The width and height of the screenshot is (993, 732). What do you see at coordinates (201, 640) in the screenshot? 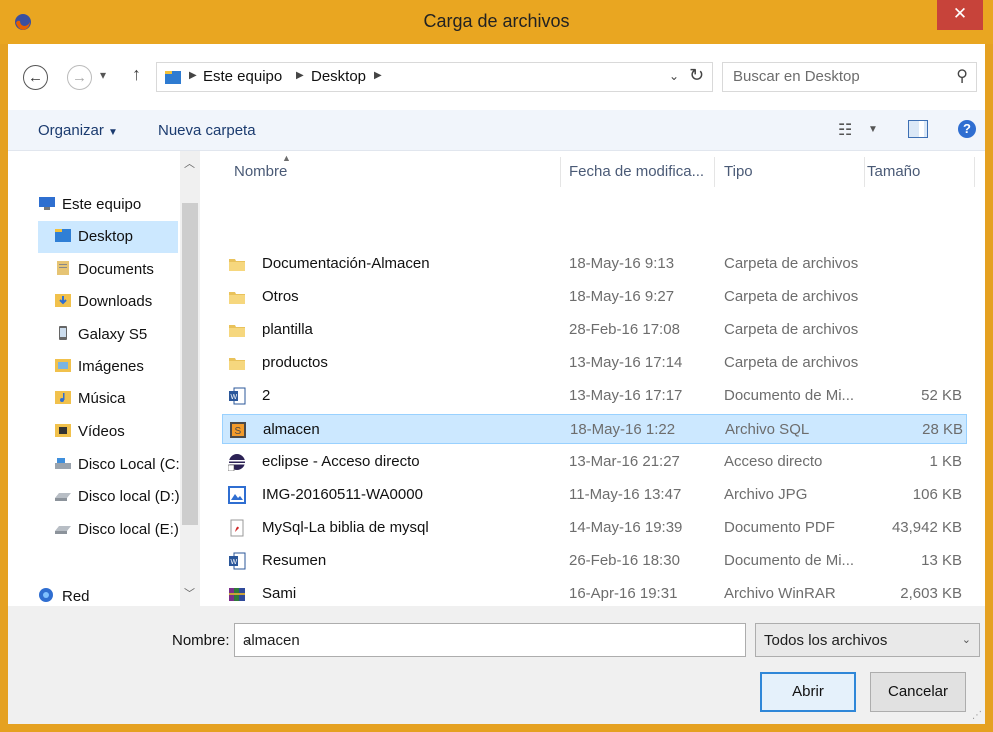
I see `filename-label: Nombre:` at bounding box center [201, 640].